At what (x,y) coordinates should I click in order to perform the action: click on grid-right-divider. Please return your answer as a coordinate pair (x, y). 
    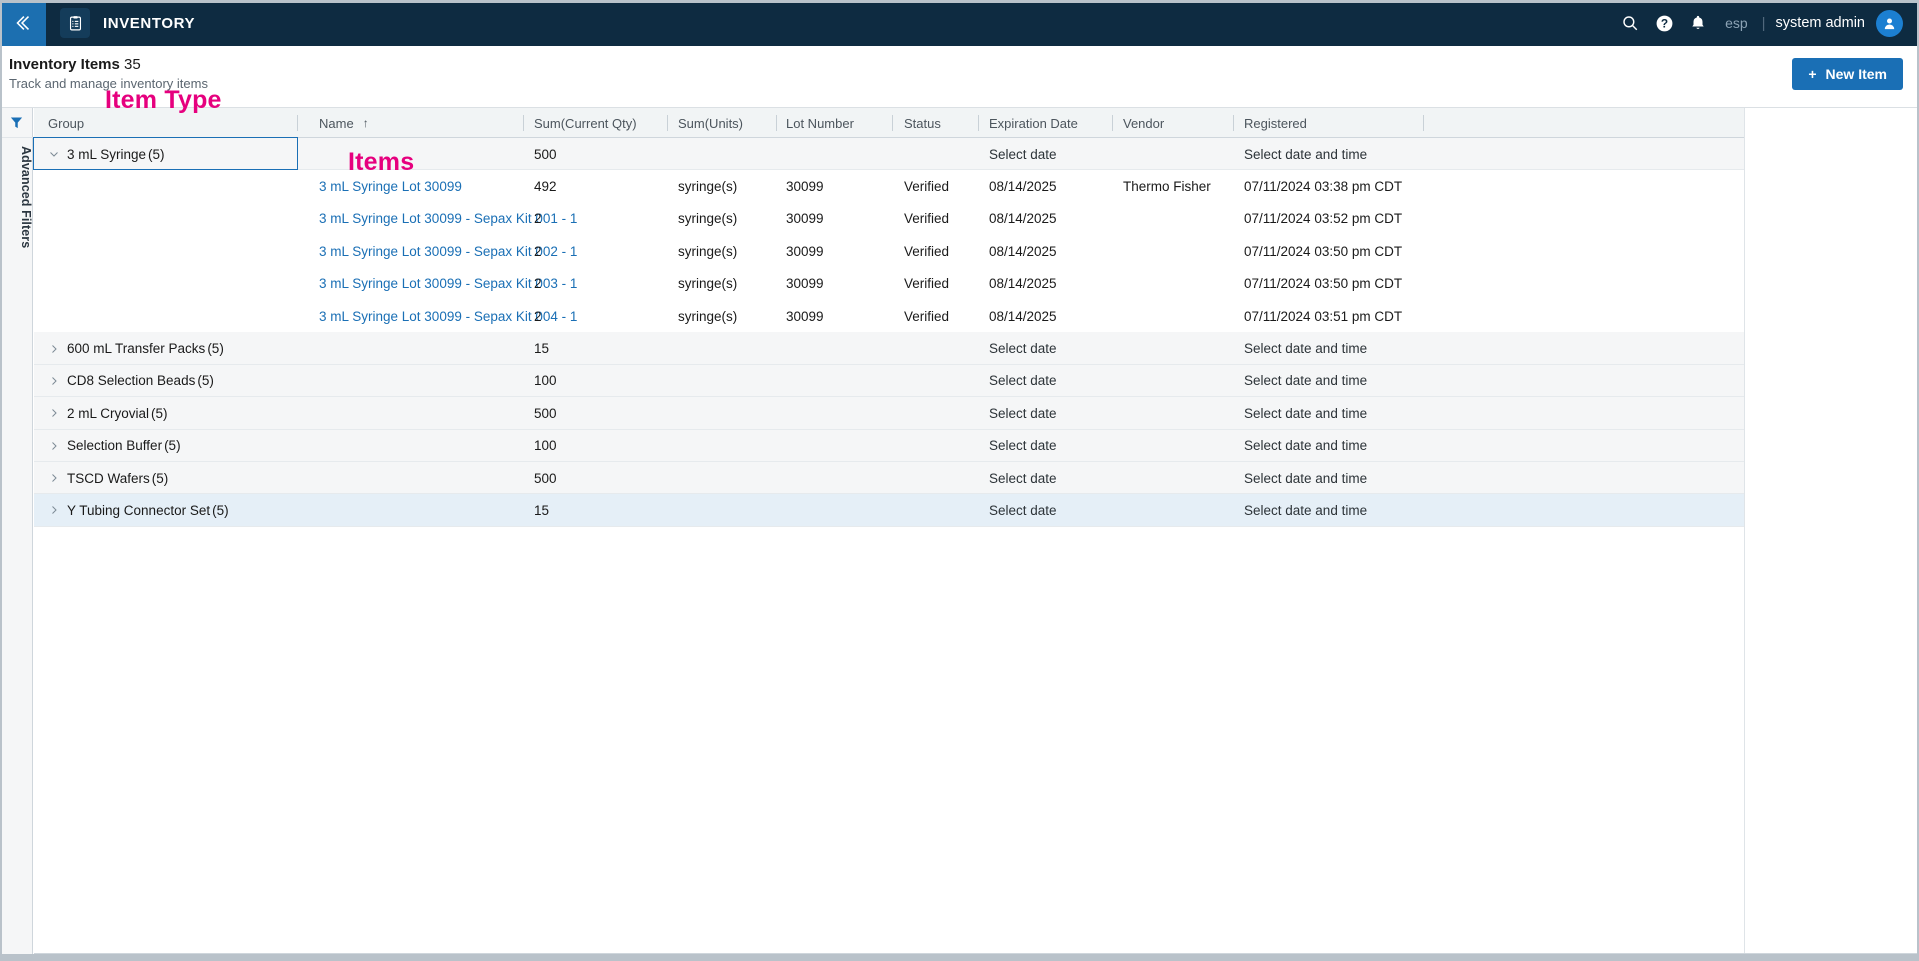
    Looking at the image, I should click on (1744, 531).